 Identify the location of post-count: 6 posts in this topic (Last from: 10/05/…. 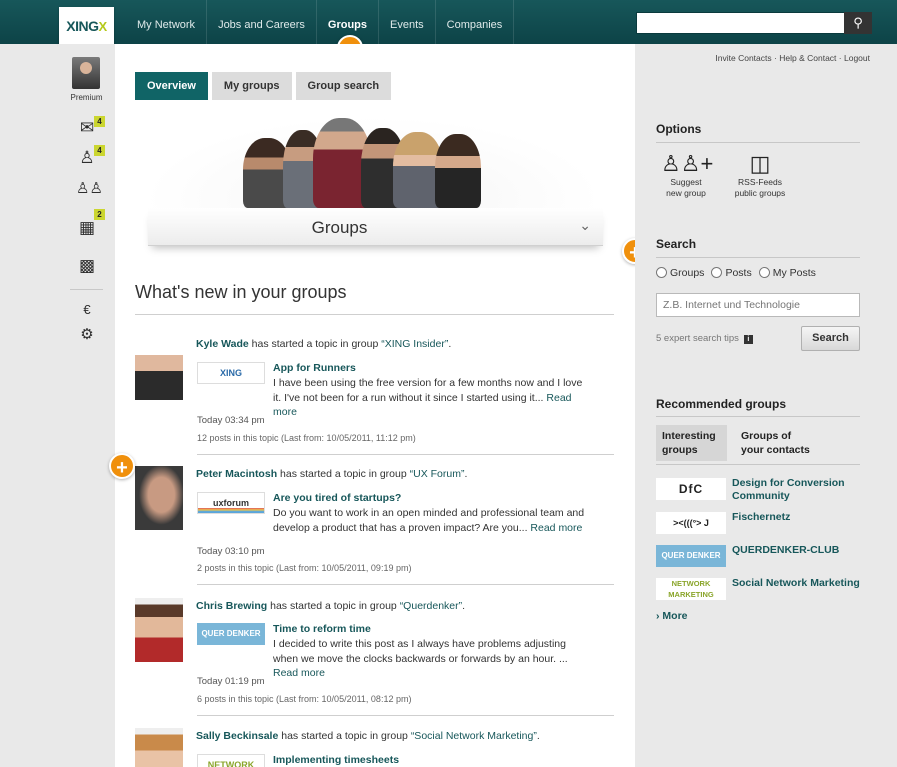
(304, 699).